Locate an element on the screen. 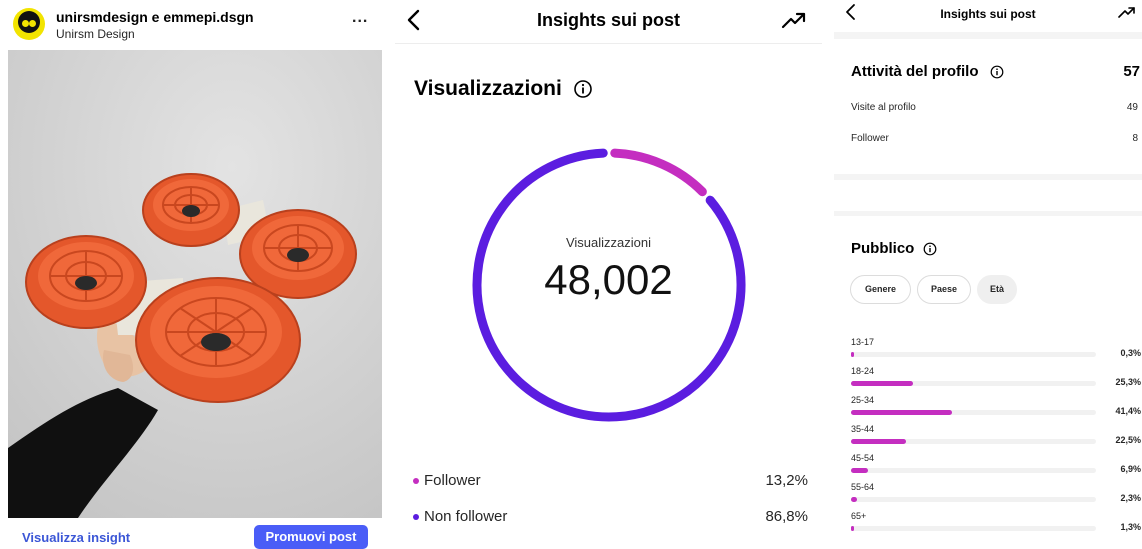 Image resolution: width=1142 pixels, height=549 pixels. age-row: 45-54 6,9% is located at coordinates (996, 466).